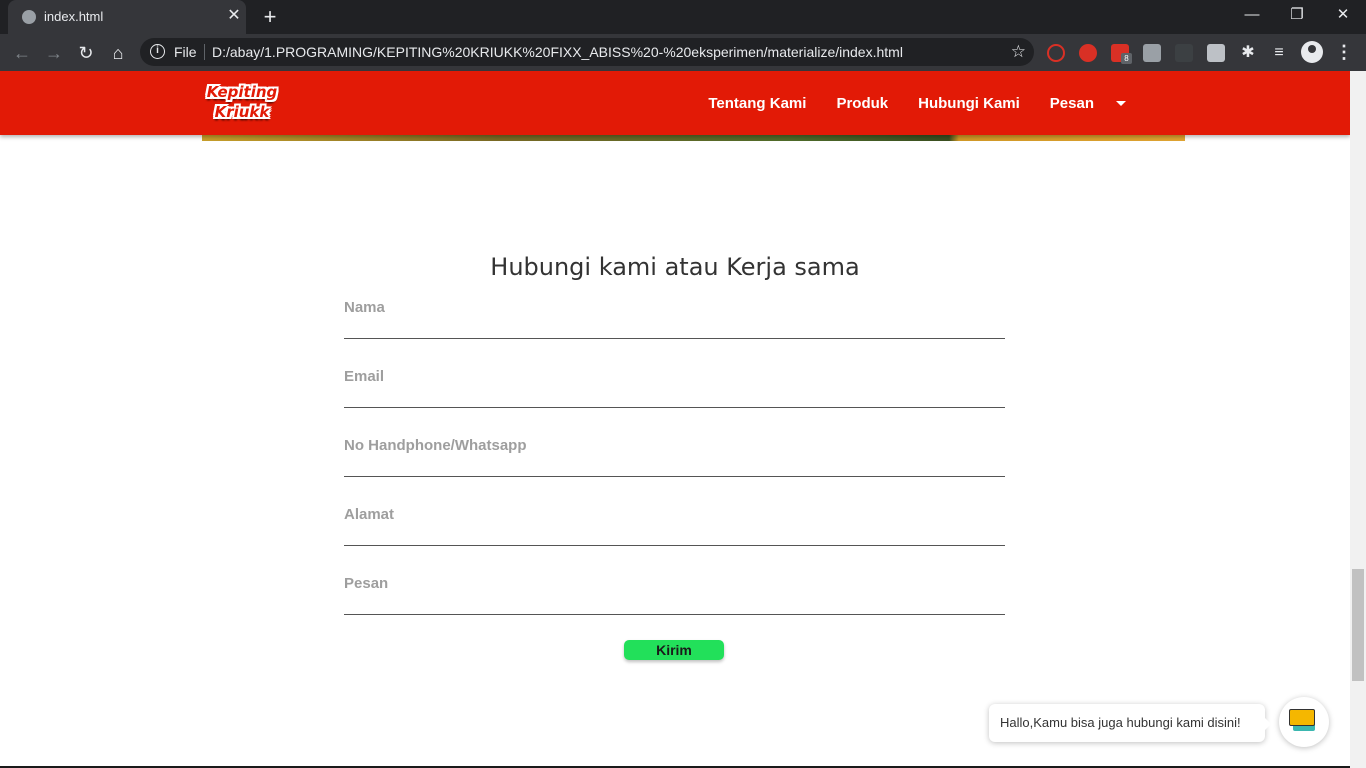 The height and width of the screenshot is (768, 1366). I want to click on extension-blocker-icon, so click(1056, 53).